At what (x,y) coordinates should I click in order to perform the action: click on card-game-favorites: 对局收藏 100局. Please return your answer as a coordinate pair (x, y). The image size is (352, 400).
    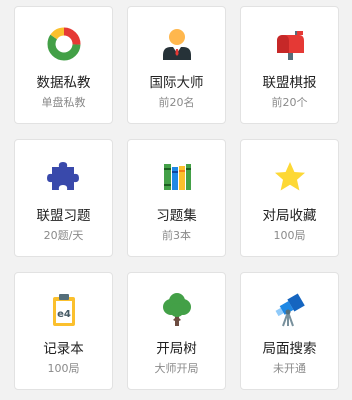
    Looking at the image, I should click on (289, 198).